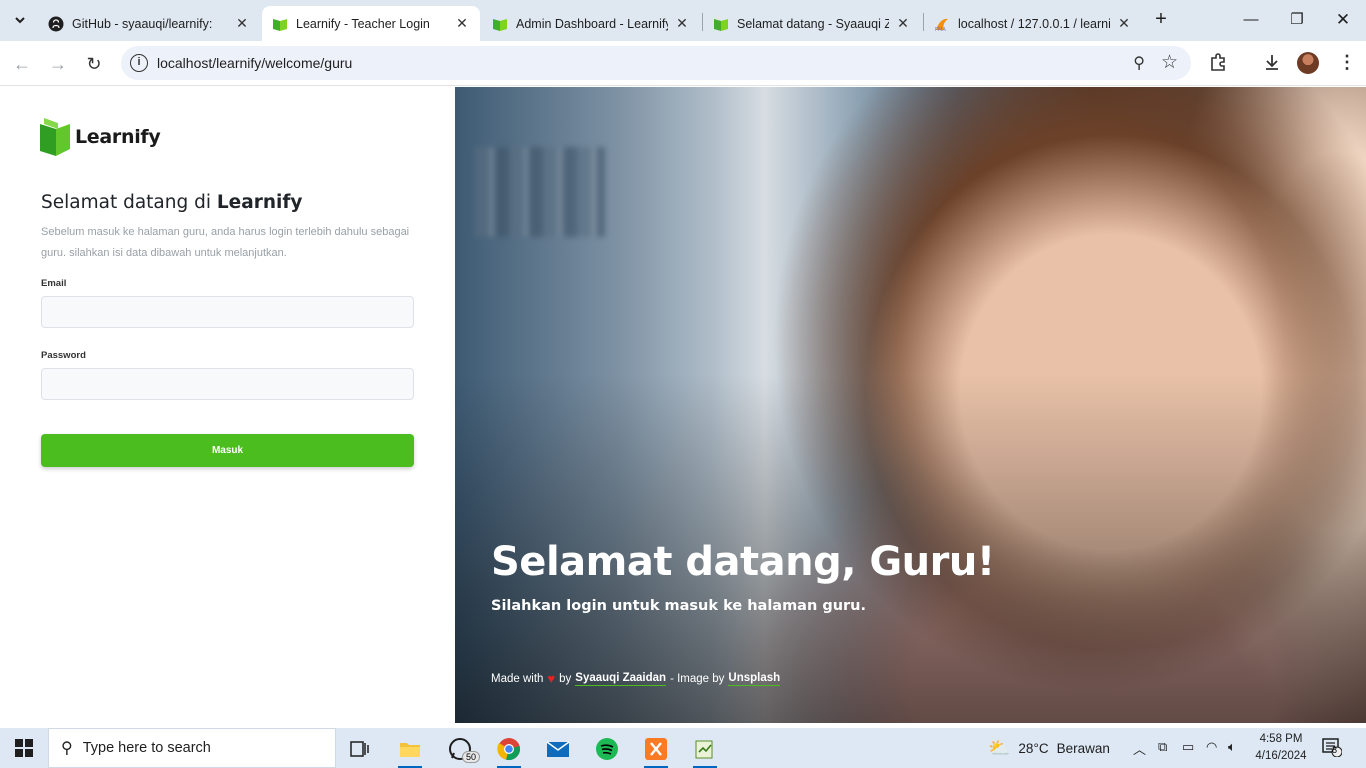  Describe the element at coordinates (656, 63) in the screenshot. I see `address-bar: i localhost/learnify/welcome/guru ⚲ ☆` at that location.